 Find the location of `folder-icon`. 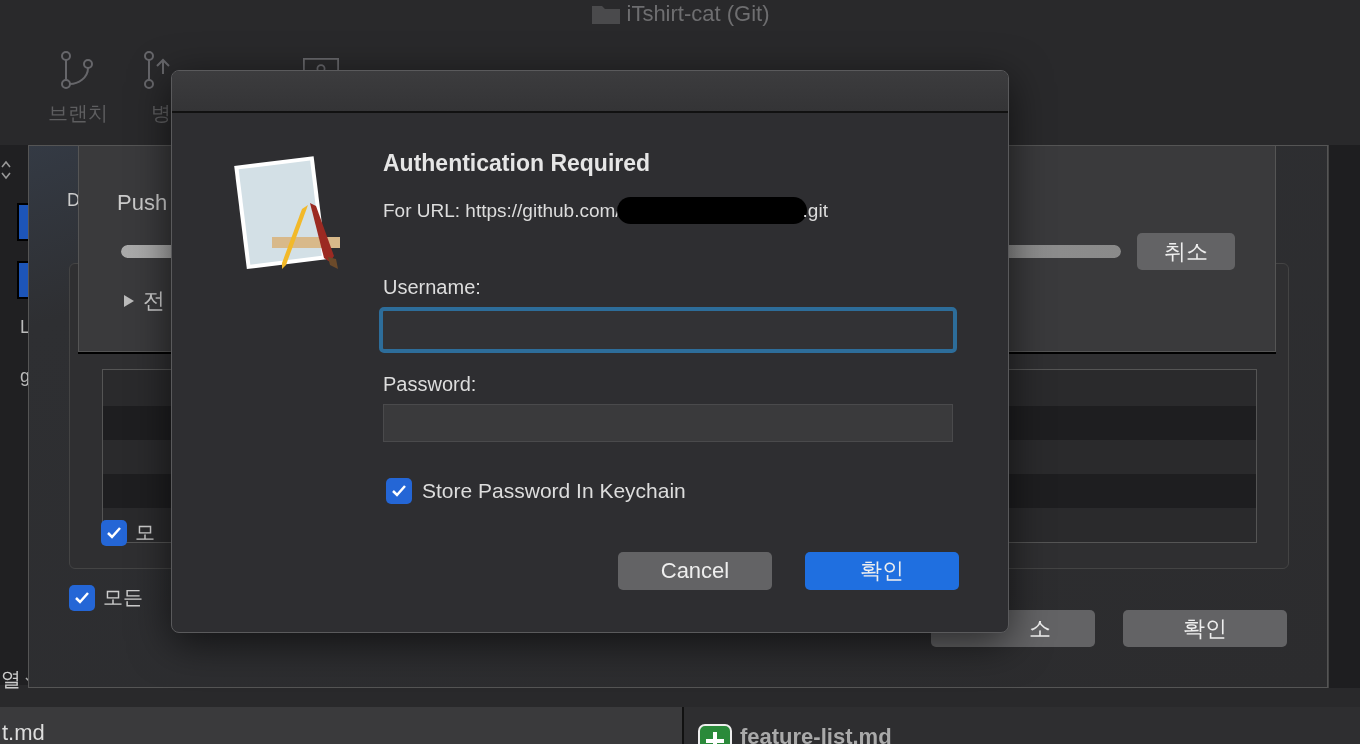

folder-icon is located at coordinates (605, 14).